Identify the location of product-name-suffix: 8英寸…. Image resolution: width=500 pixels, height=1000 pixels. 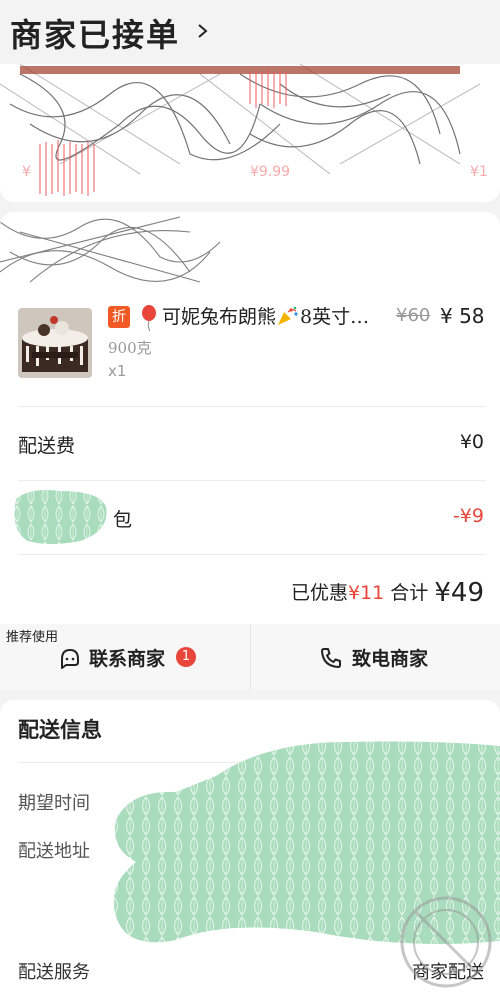
(335, 317).